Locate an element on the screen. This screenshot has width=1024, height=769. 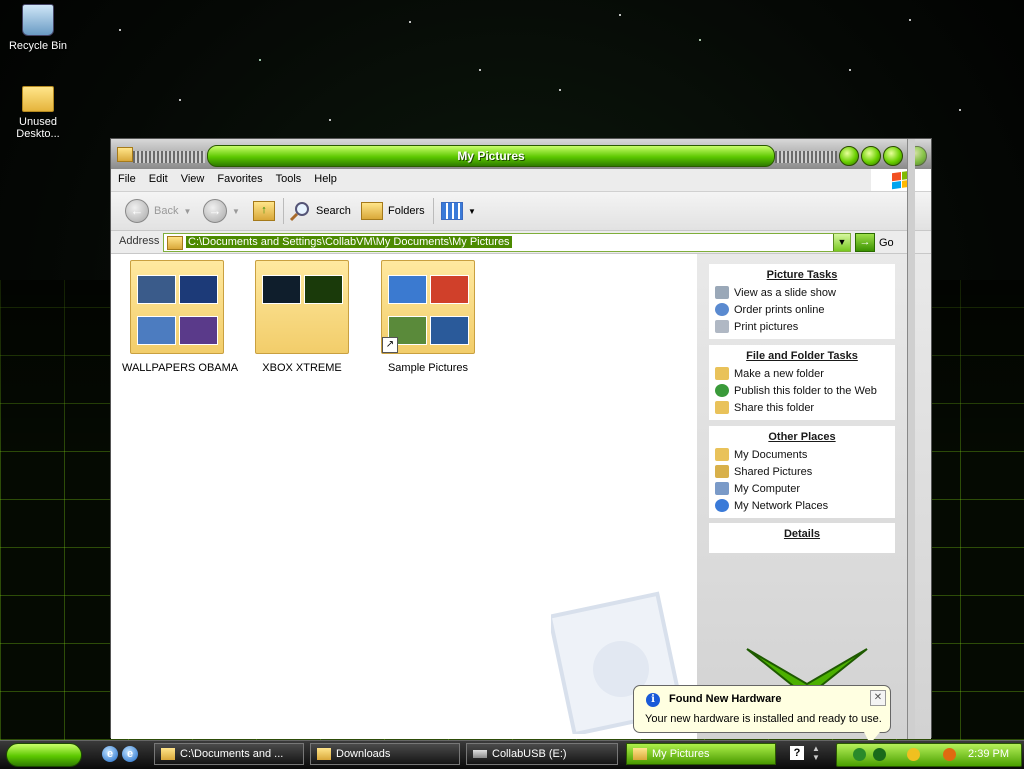
safely-remove-tray-icon is located at coordinates (879, 754).